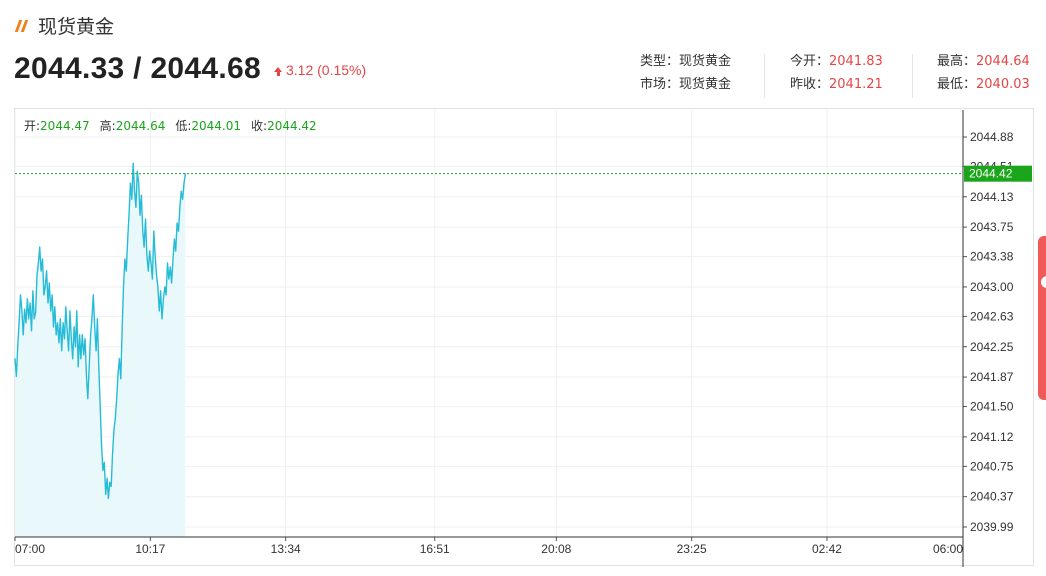  Describe the element at coordinates (992, 316) in the screenshot. I see `y-tick-label: 2042.63` at that location.